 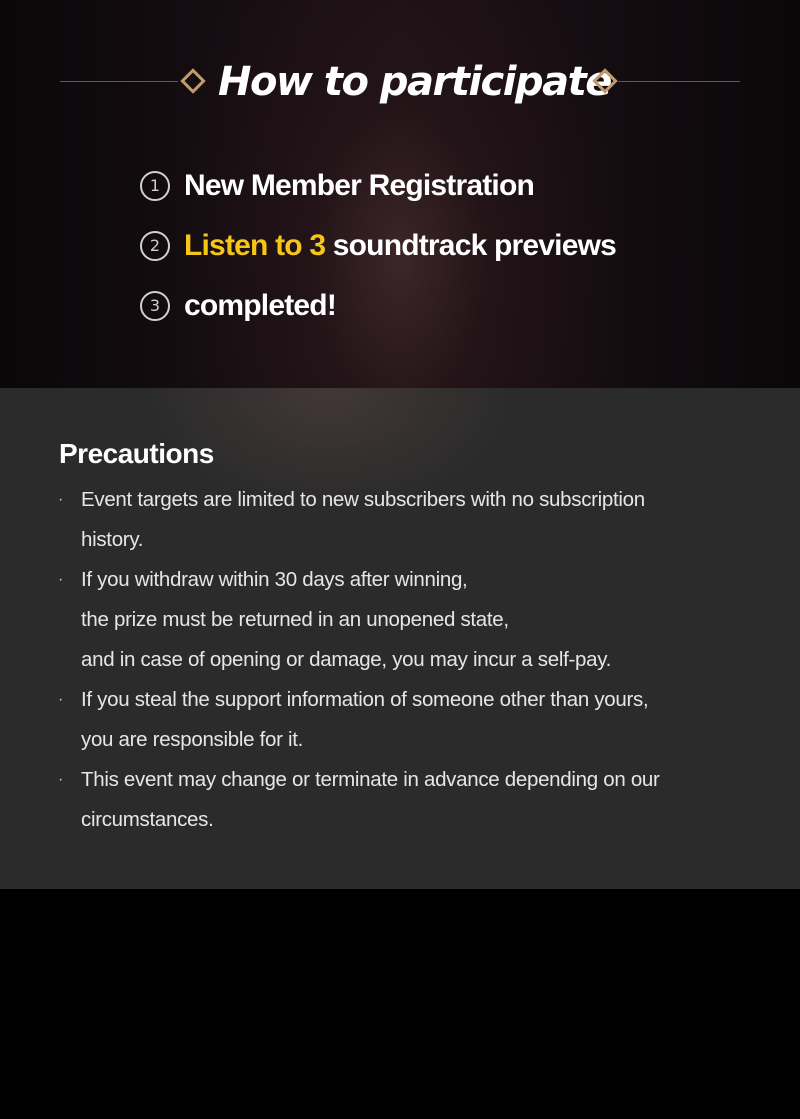 What do you see at coordinates (192, 739) in the screenshot?
I see `precaution-line: you are responsible for it.` at bounding box center [192, 739].